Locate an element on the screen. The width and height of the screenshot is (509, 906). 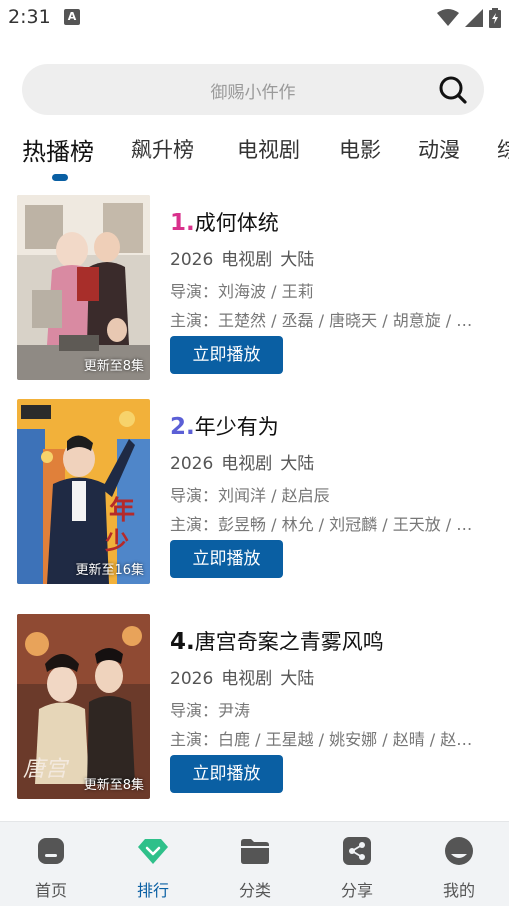
search-input: 御赐小仵作 is located at coordinates (223, 90).